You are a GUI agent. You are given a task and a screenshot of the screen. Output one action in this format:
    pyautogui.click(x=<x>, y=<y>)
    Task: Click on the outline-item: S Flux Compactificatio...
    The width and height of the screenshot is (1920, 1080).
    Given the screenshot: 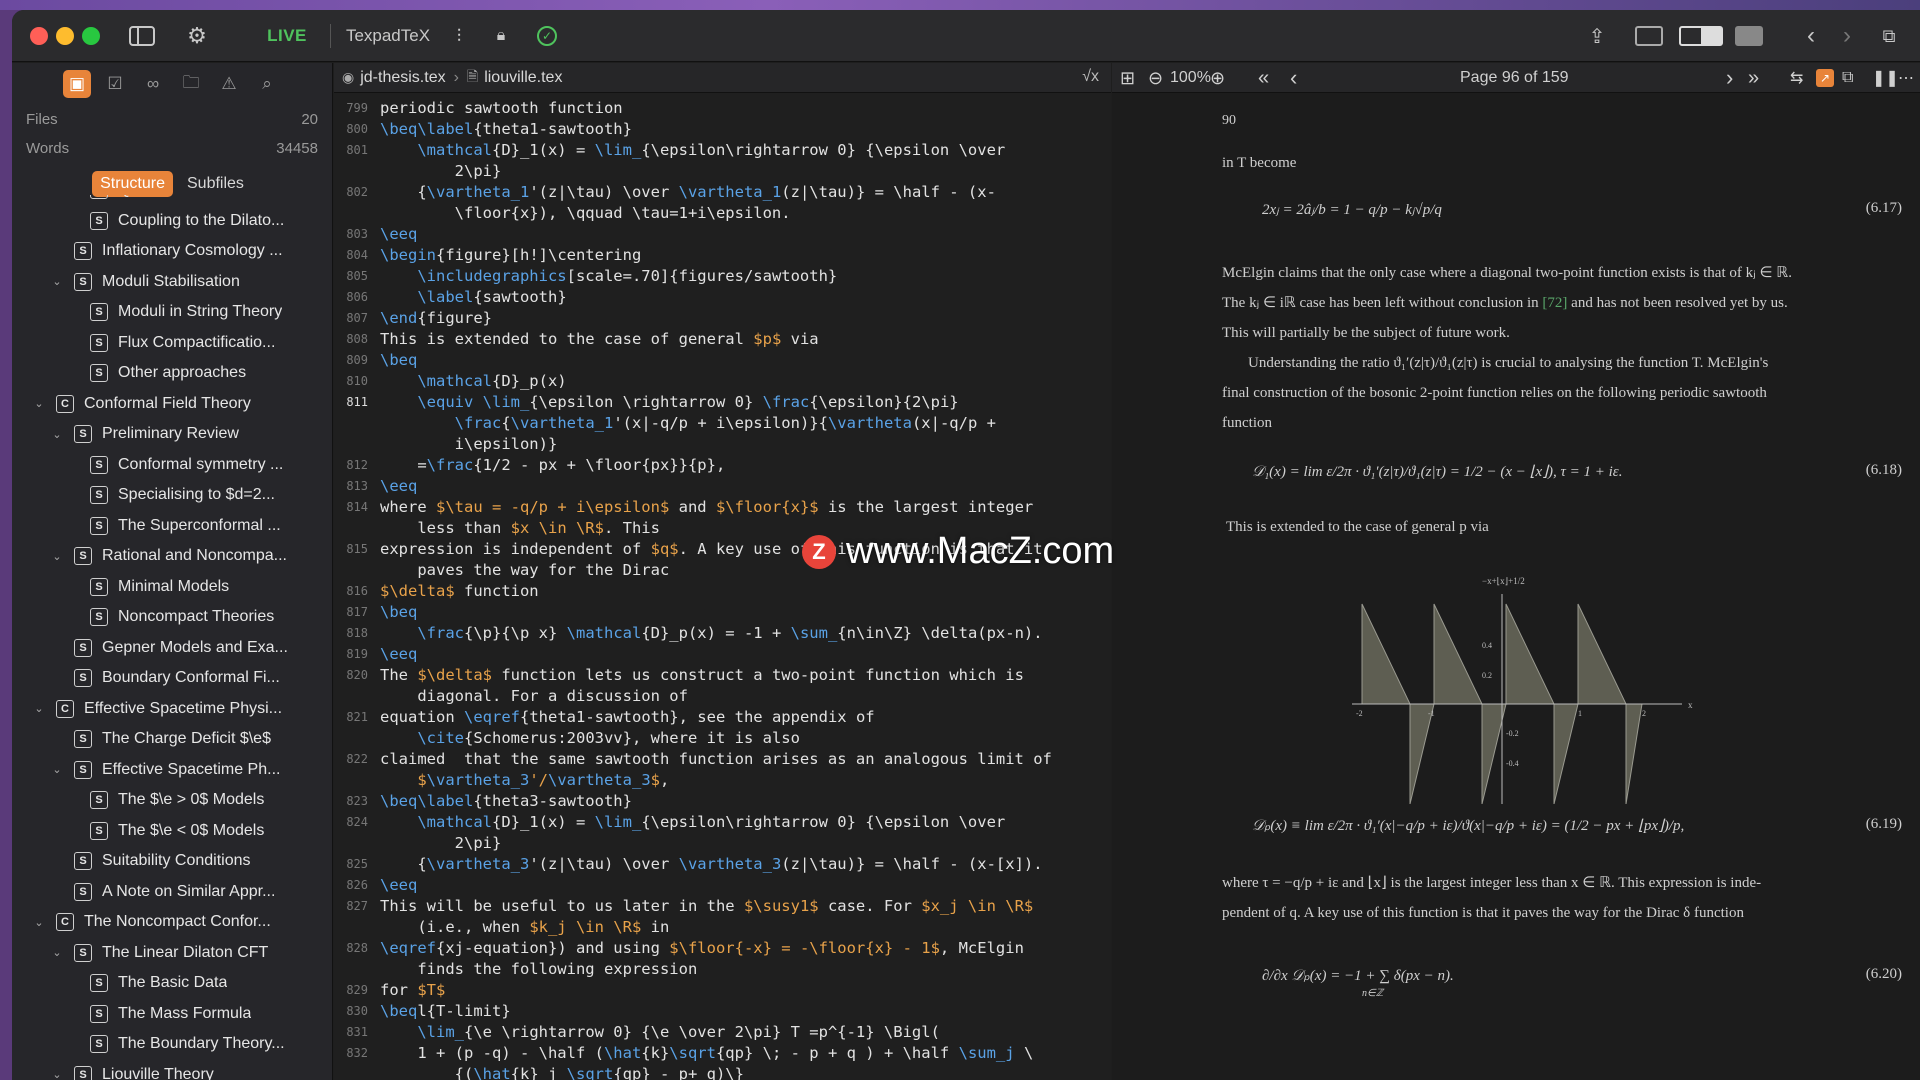 What is the action you would take?
    pyautogui.click(x=172, y=343)
    